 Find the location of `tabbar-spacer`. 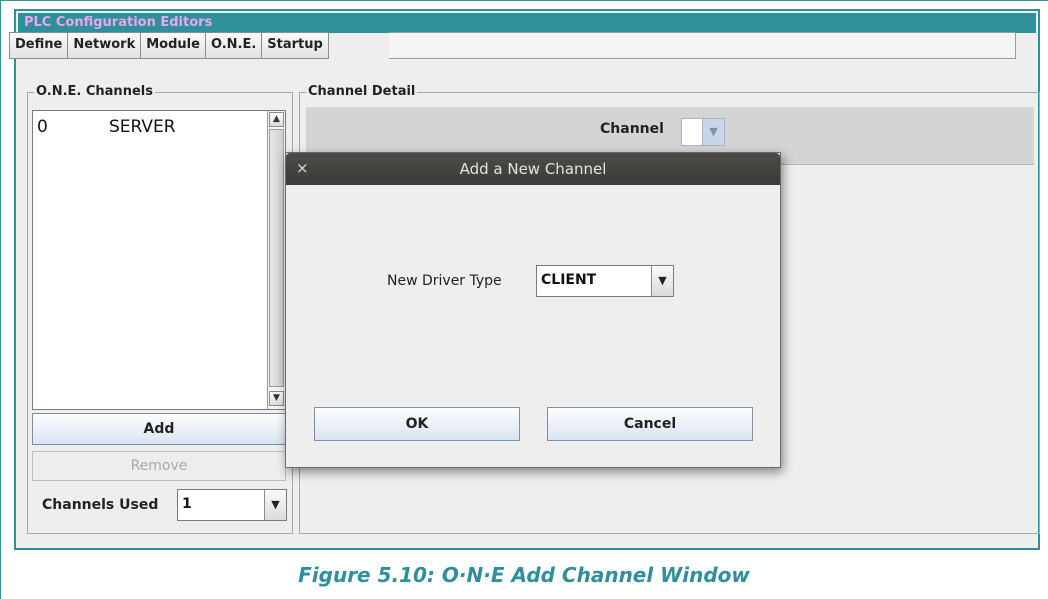

tabbar-spacer is located at coordinates (702, 45).